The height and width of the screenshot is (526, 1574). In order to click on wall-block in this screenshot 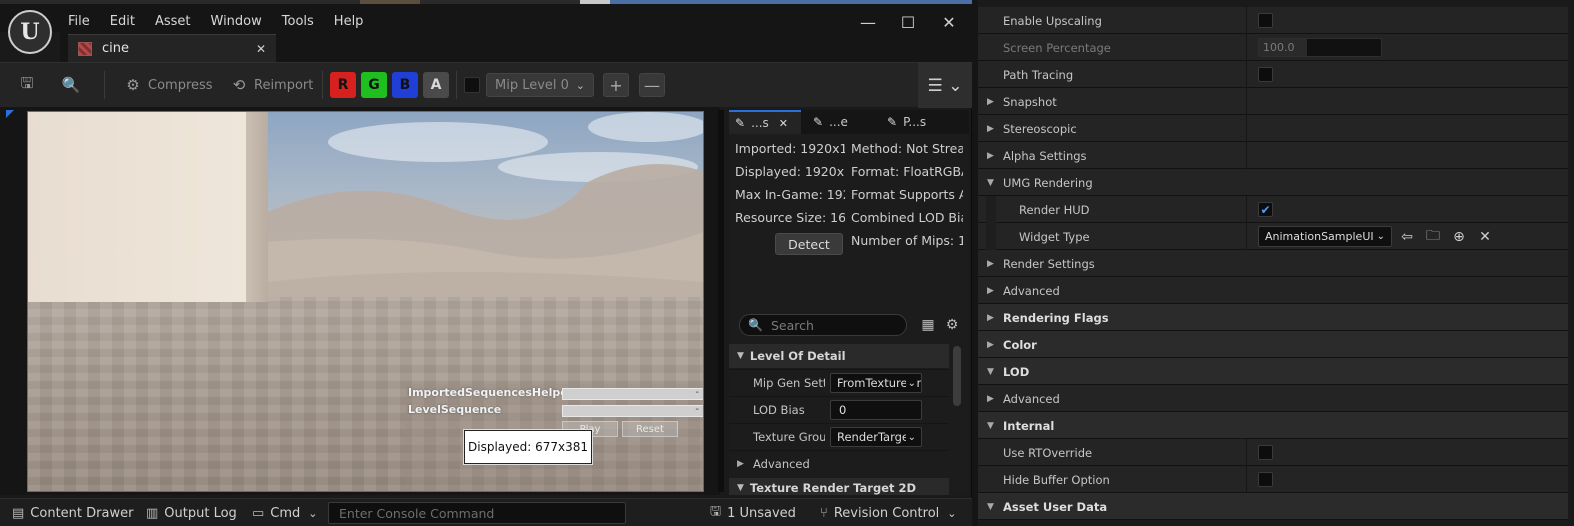, I will do `click(137, 207)`.